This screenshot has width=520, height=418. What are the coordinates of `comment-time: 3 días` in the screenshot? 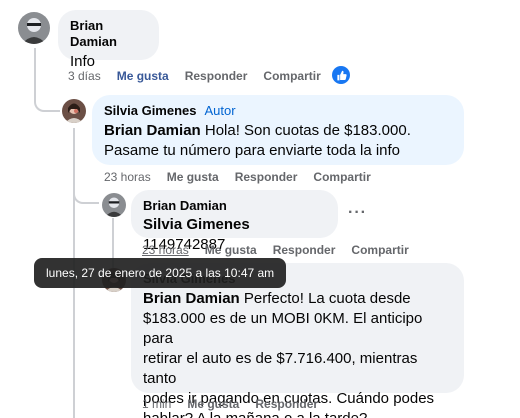 It's located at (84, 76).